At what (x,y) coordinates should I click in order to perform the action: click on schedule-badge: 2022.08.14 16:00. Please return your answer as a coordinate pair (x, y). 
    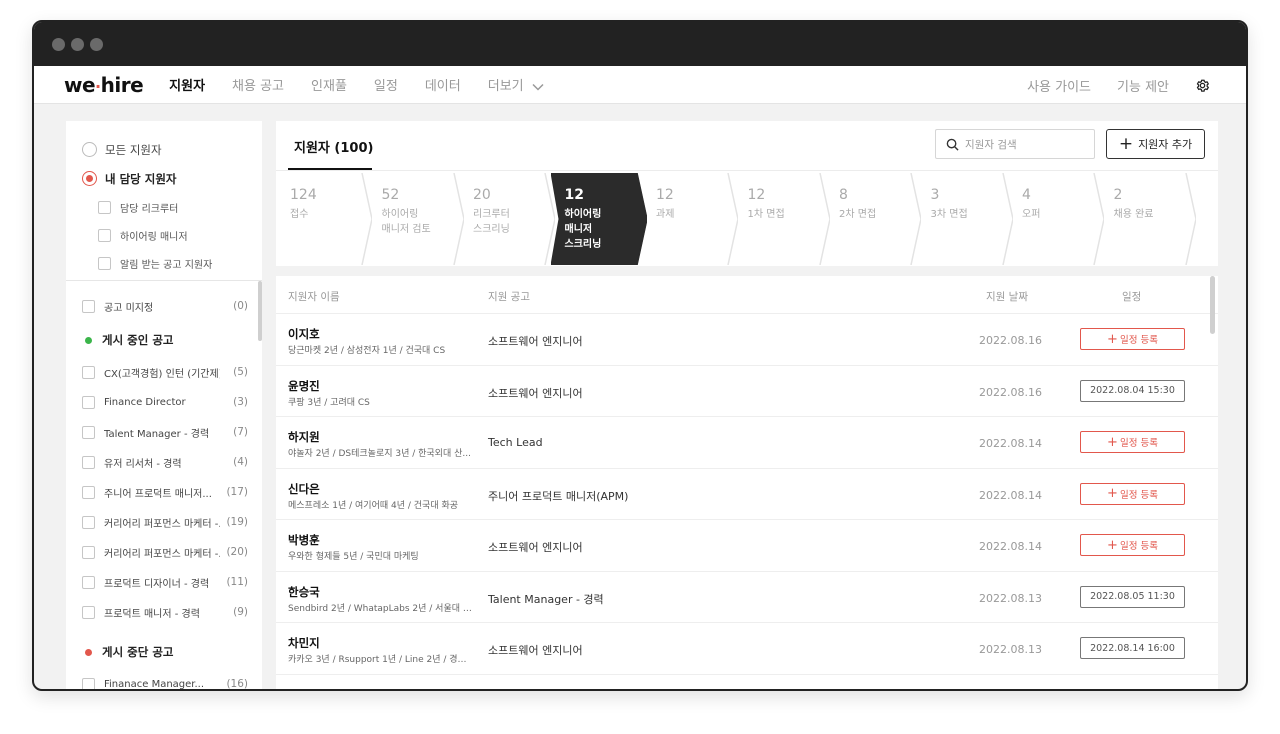
    Looking at the image, I should click on (1132, 648).